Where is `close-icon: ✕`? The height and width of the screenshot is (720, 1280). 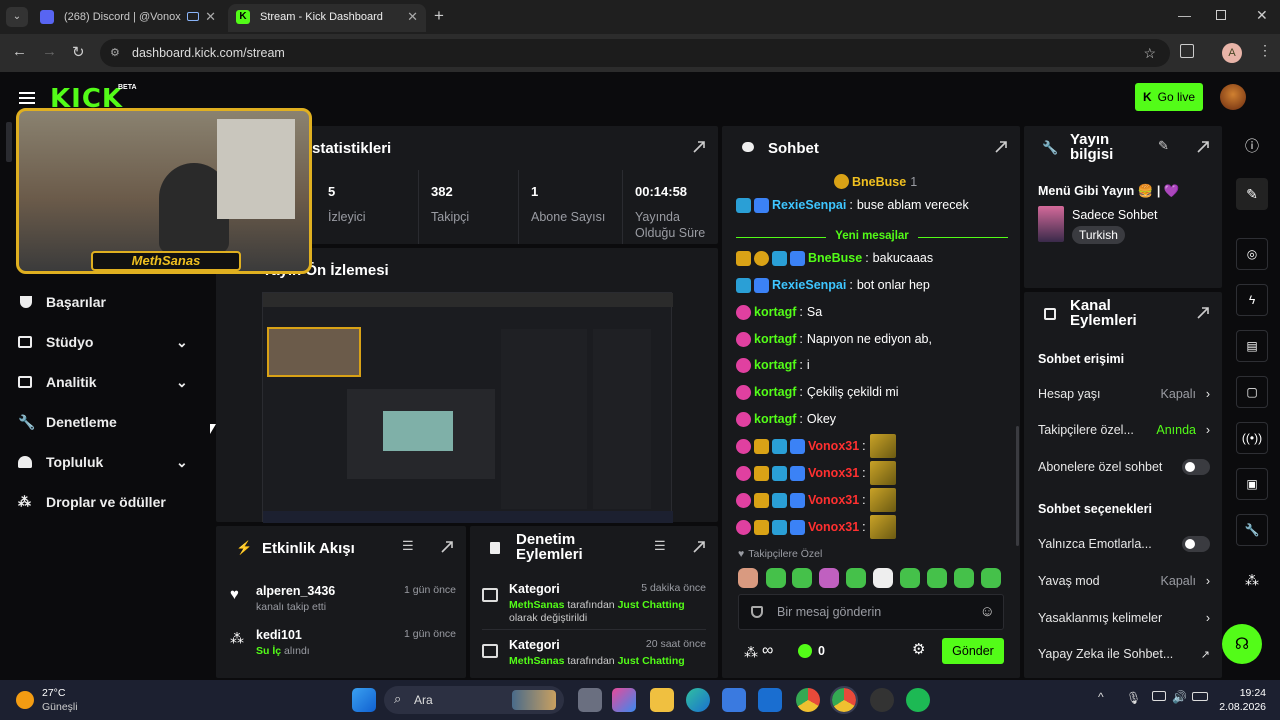 close-icon: ✕ is located at coordinates (210, 17).